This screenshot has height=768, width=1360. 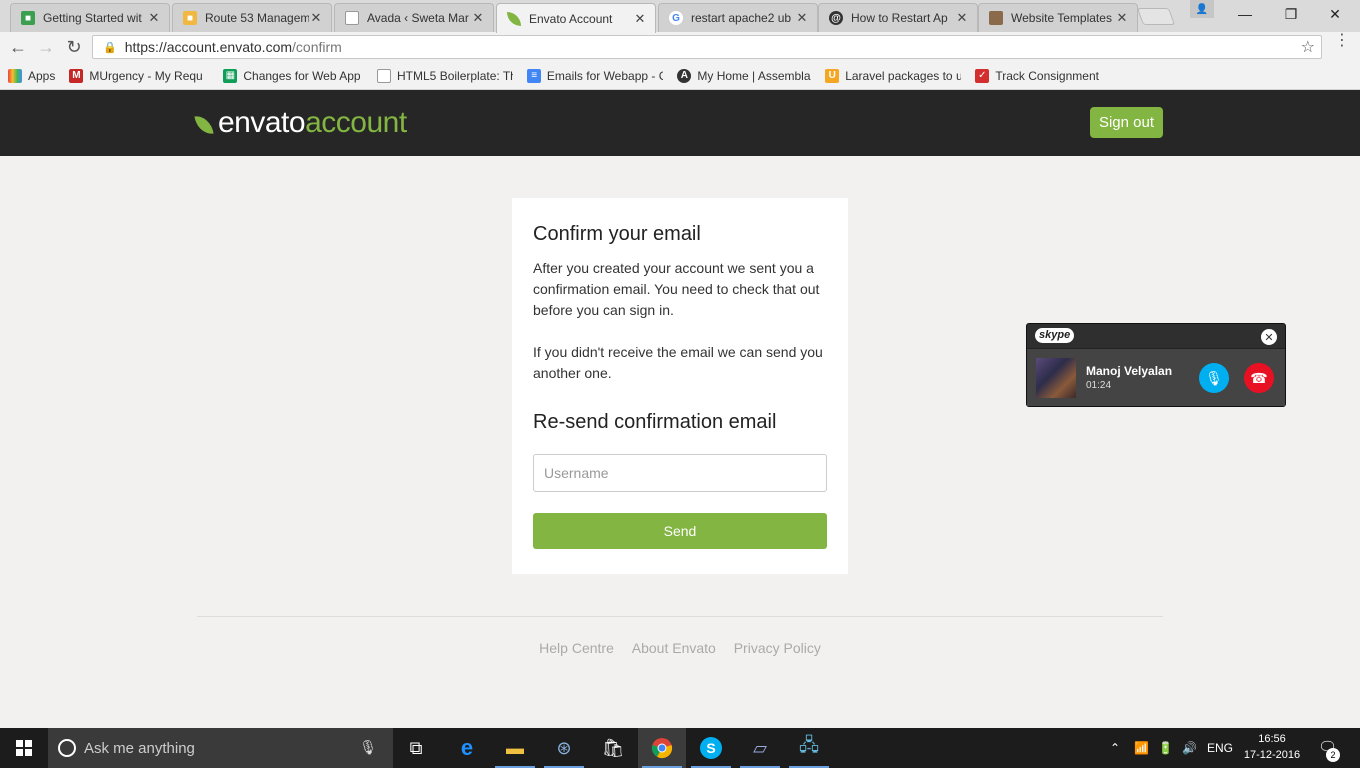 I want to click on footer-divider, so click(x=680, y=616).